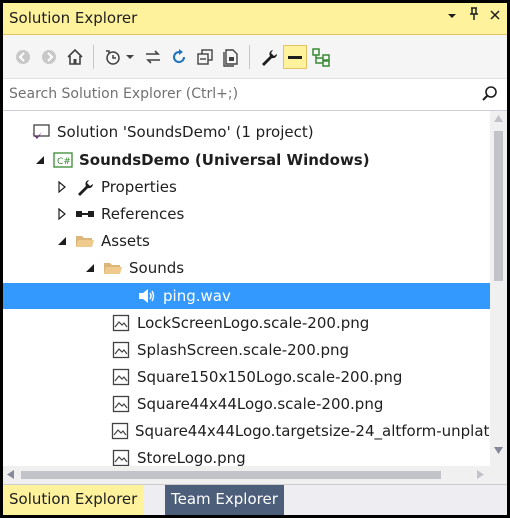 The image size is (510, 518). Describe the element at coordinates (255, 95) in the screenshot. I see `search-box: Search Solution Explorer (Ctrl+;)` at that location.